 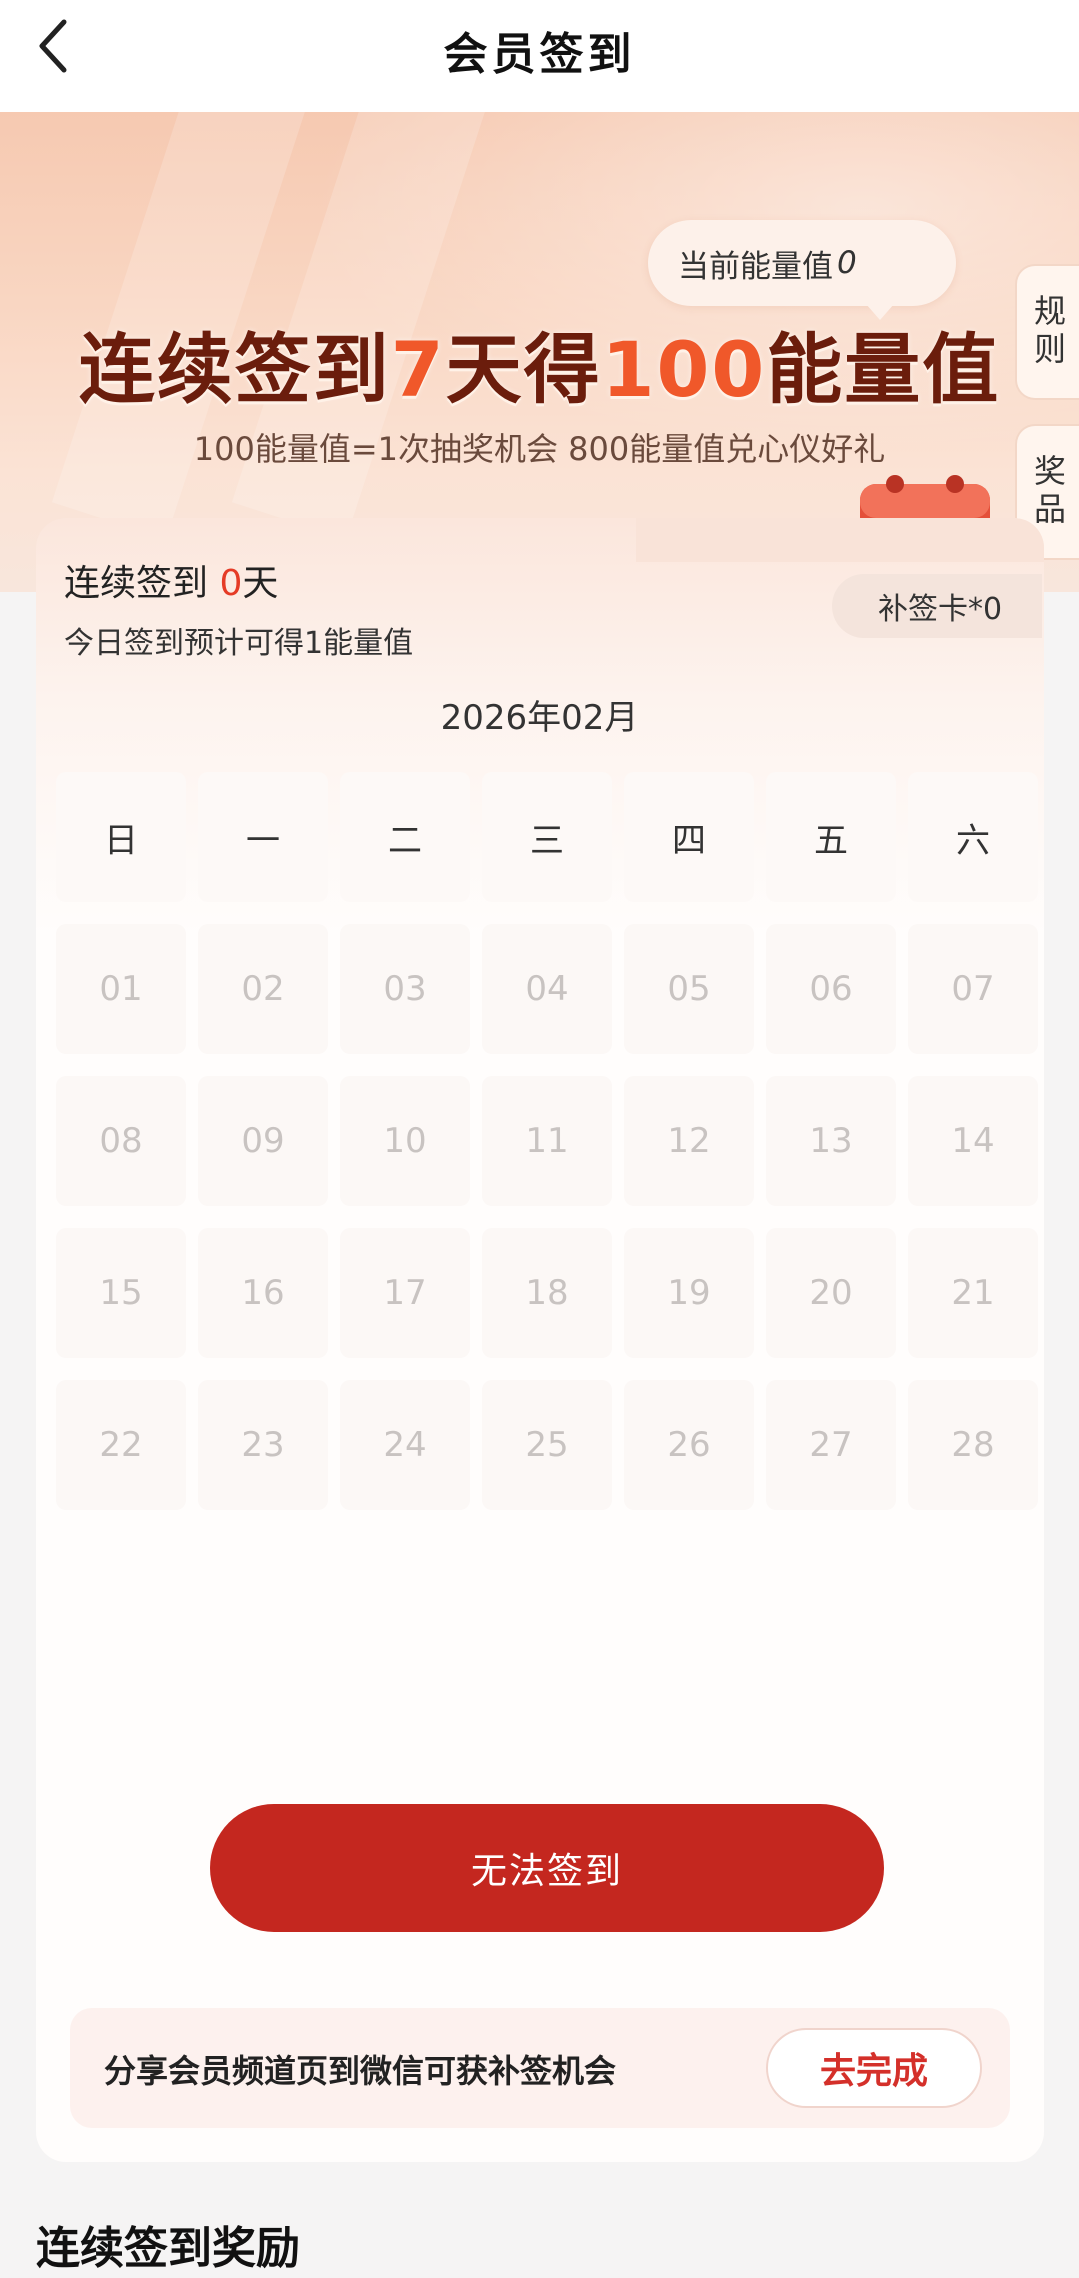 I want to click on card-notch, so click(x=840, y=540).